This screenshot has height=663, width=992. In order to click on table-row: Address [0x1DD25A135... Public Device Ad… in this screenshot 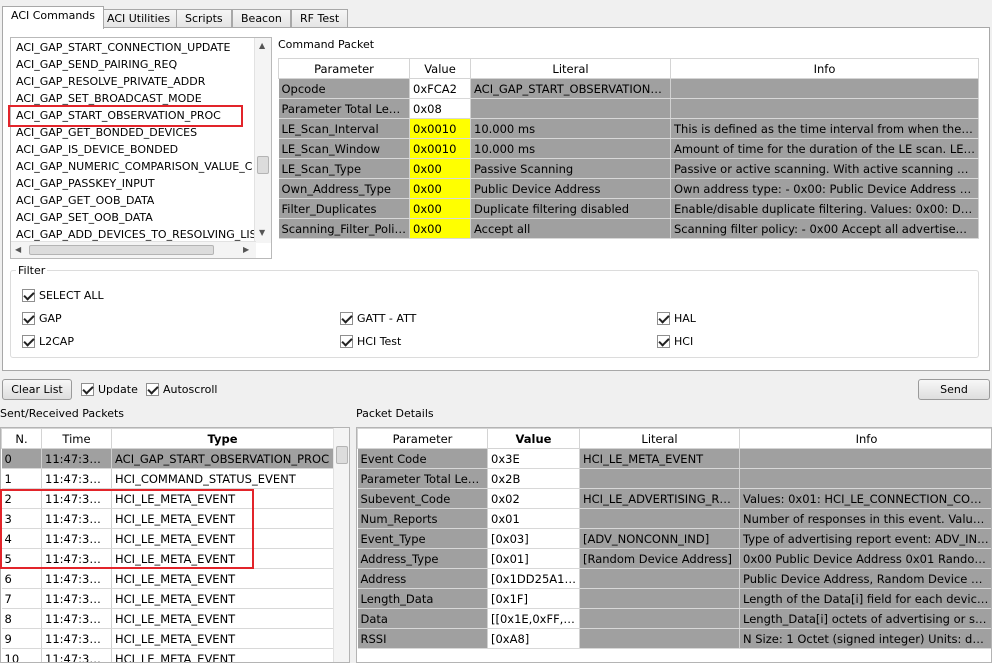, I will do `click(674, 578)`.